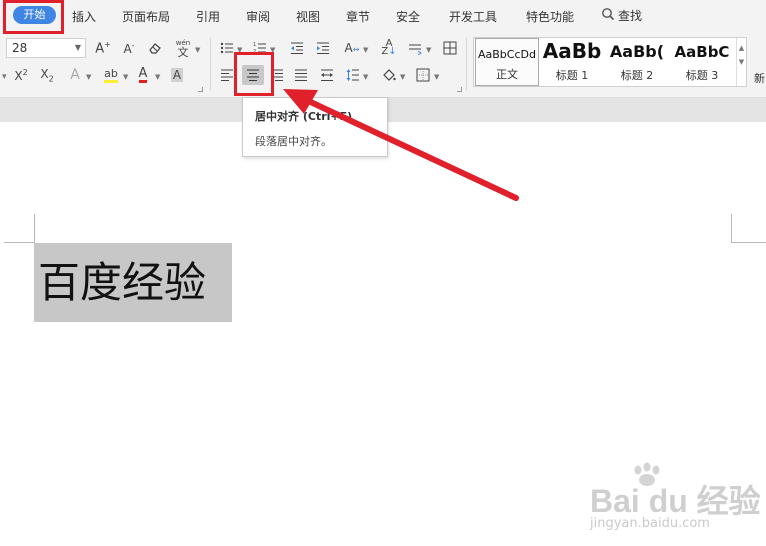 Image resolution: width=766 pixels, height=546 pixels. I want to click on char-shading-button: A, so click(177, 75).